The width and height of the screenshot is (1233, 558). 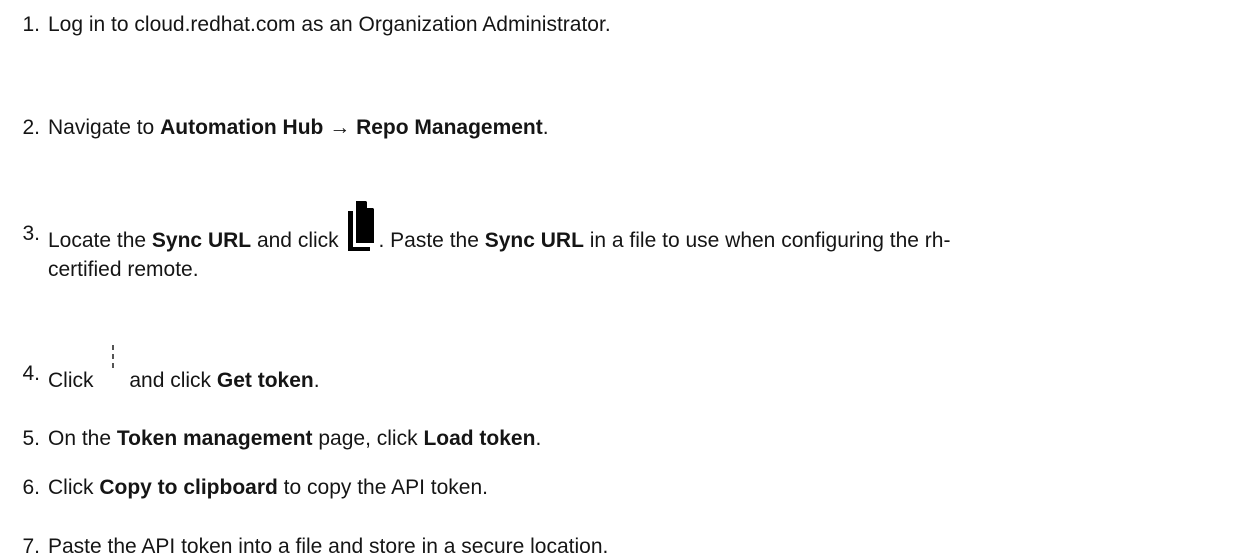 I want to click on step-number: 3., so click(x=31, y=233).